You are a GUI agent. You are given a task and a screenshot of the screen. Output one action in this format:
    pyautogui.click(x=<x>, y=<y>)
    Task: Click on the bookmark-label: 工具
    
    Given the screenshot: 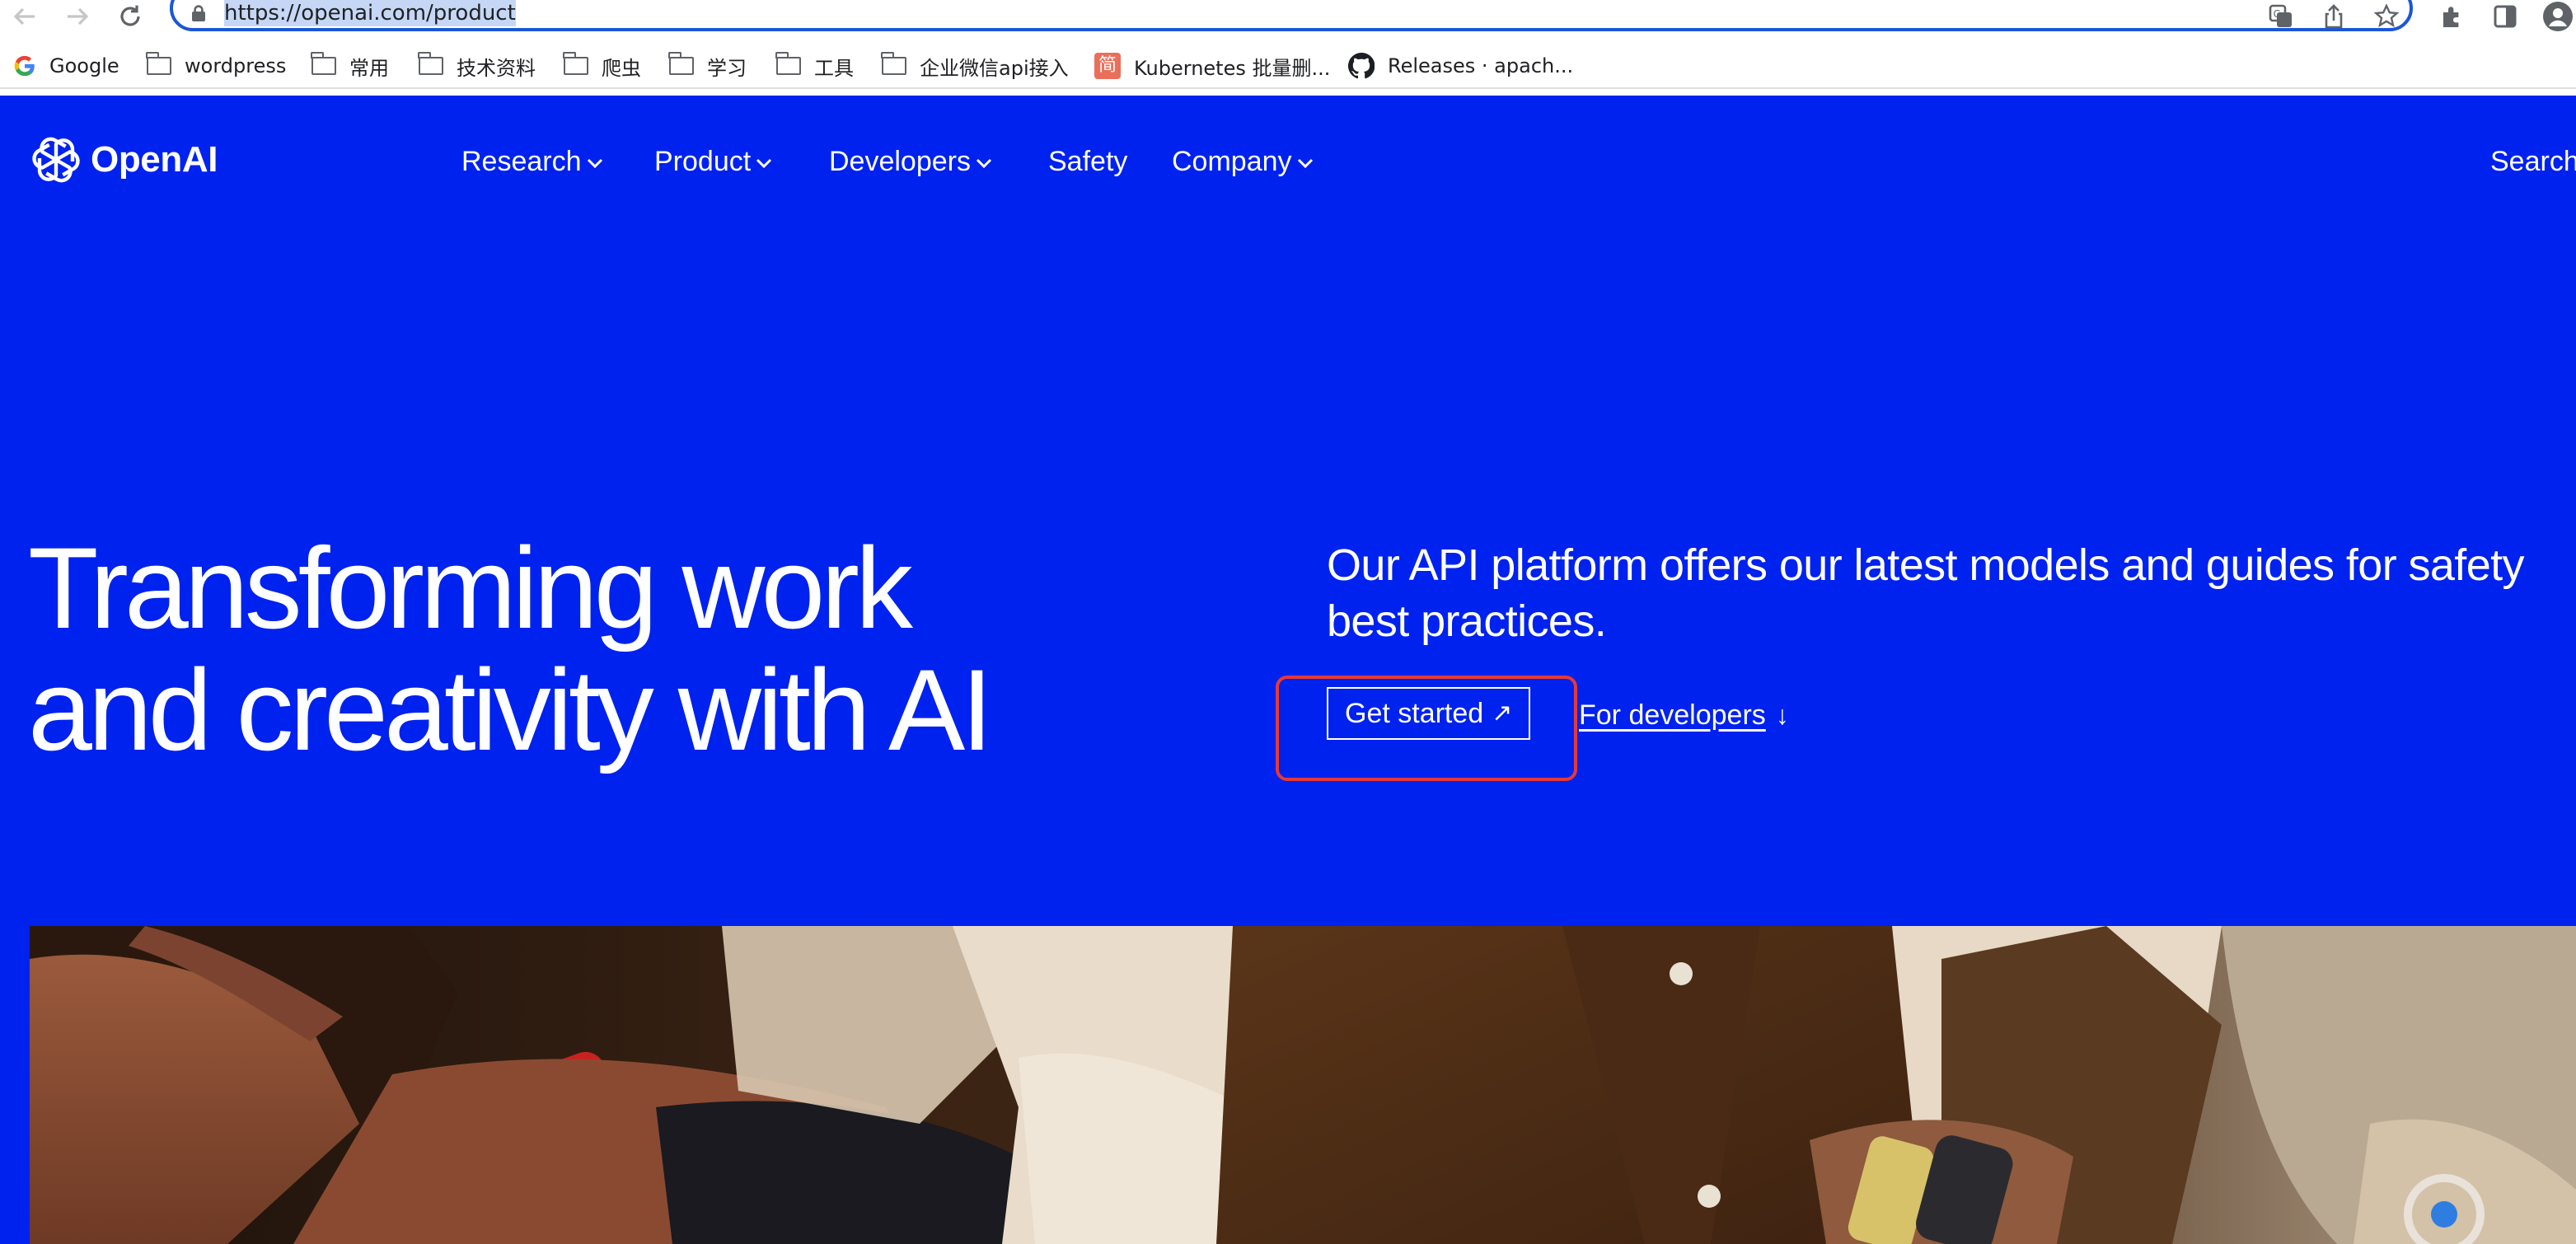 What is the action you would take?
    pyautogui.click(x=834, y=68)
    